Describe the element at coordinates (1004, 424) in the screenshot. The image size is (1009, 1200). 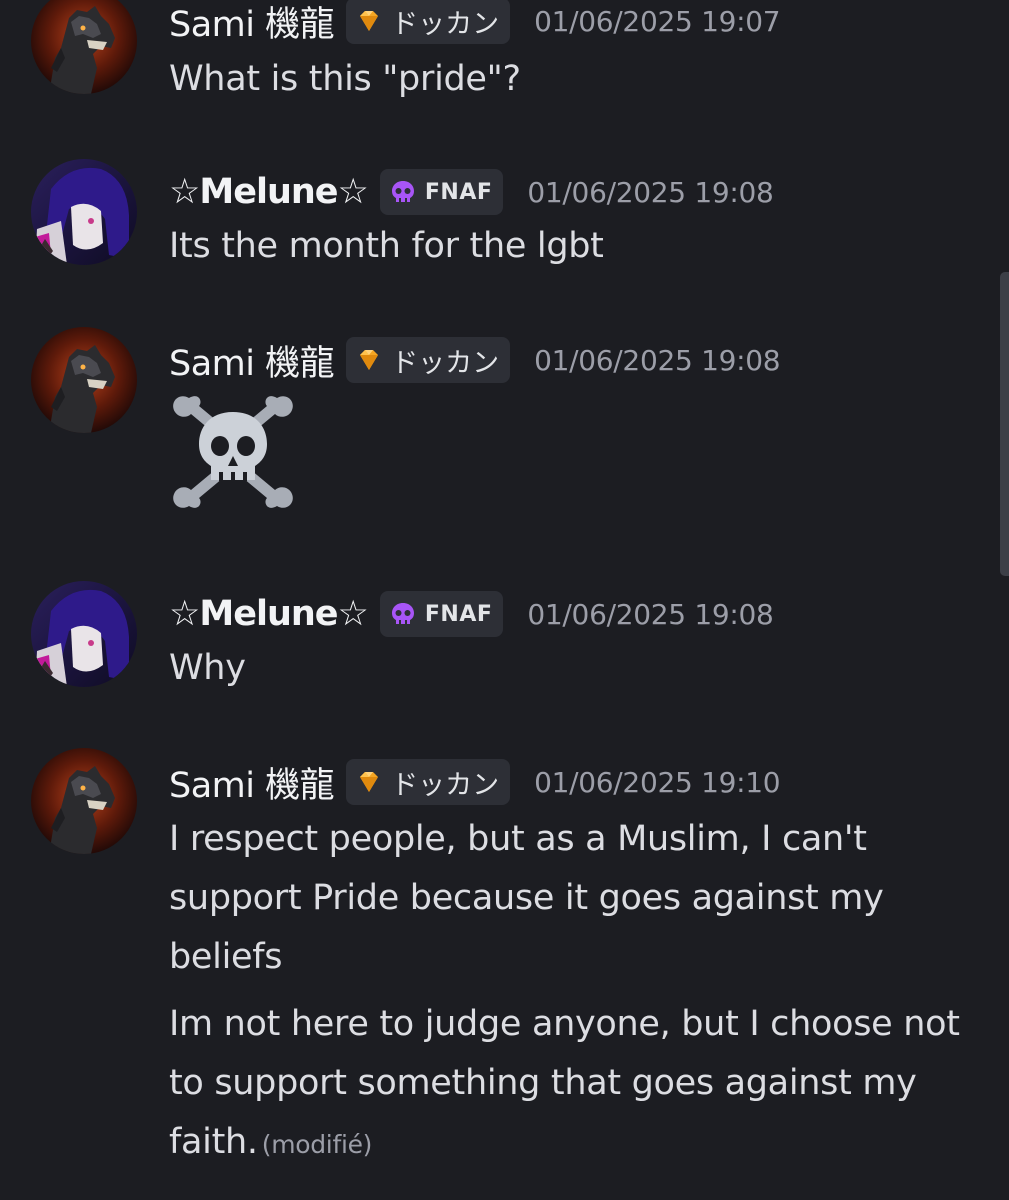
I see `scrollbar` at that location.